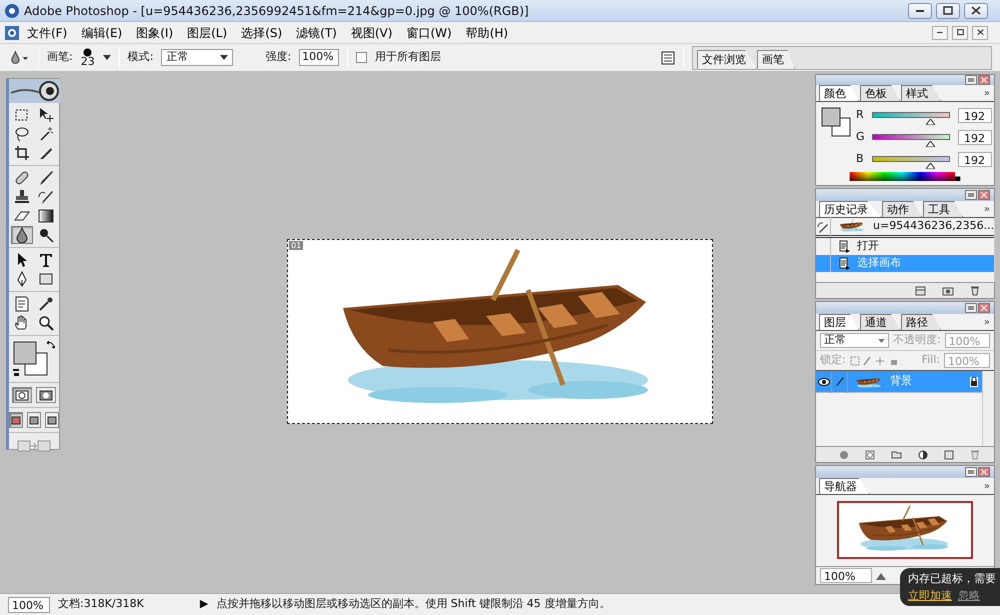 This screenshot has height=615, width=1000. I want to click on type-tool-icon, so click(46, 260).